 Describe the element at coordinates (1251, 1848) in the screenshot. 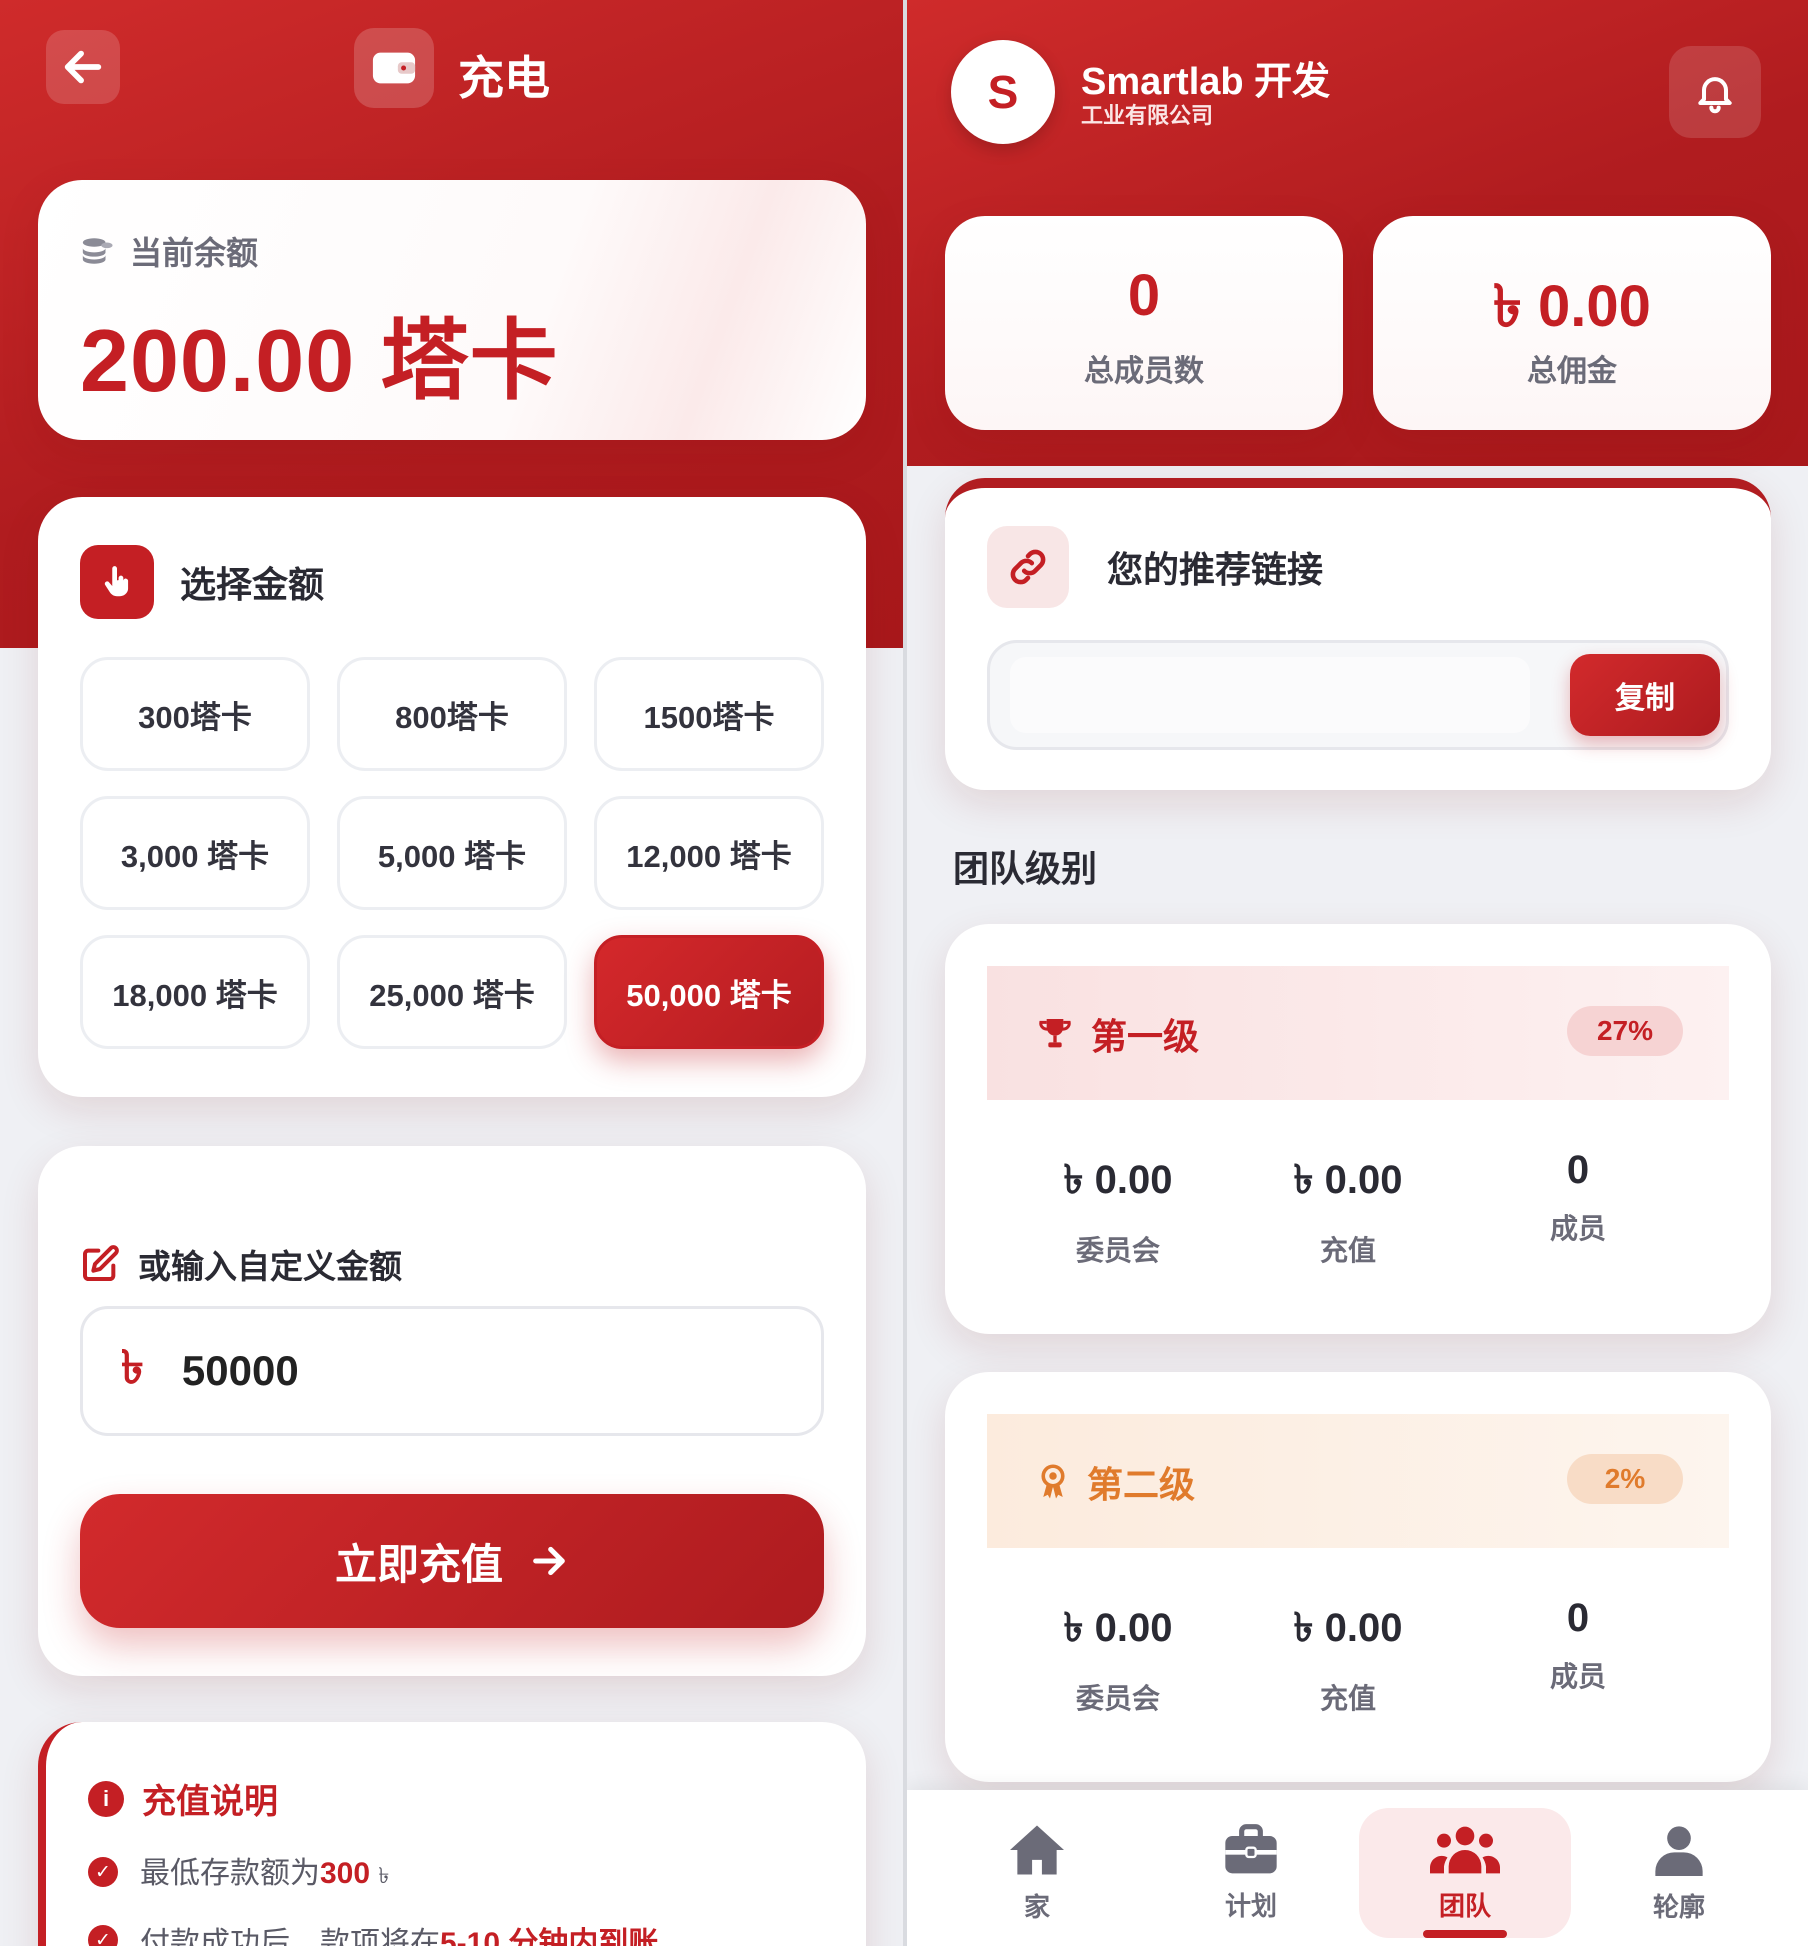

I see `briefcase-icon` at that location.